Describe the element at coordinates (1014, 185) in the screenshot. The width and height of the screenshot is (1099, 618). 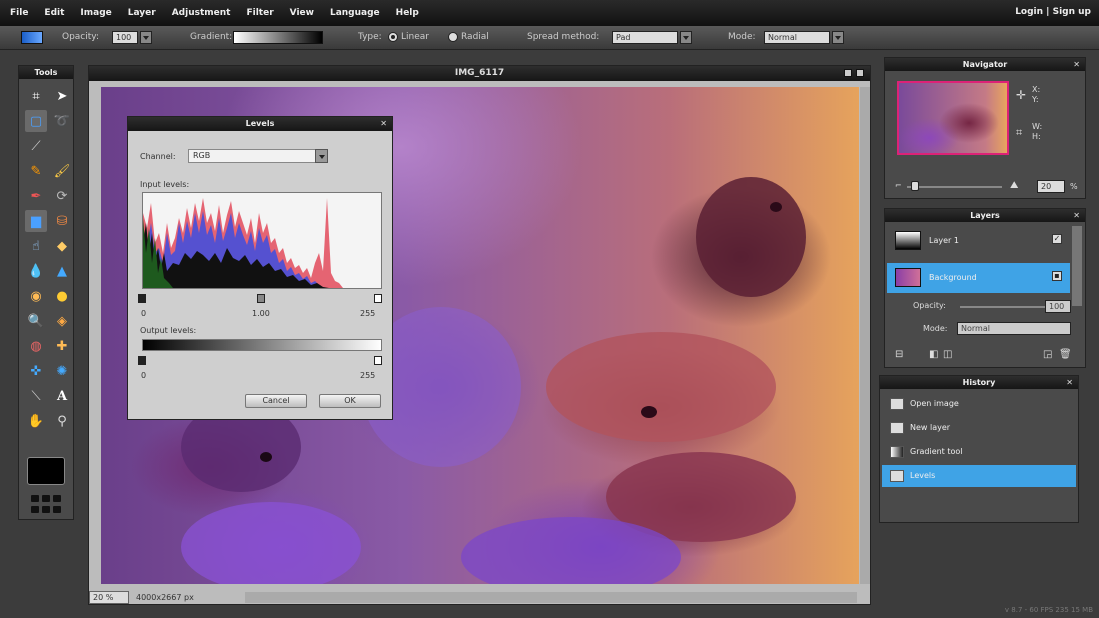
I see `zoom-in-icon: ⛰` at that location.